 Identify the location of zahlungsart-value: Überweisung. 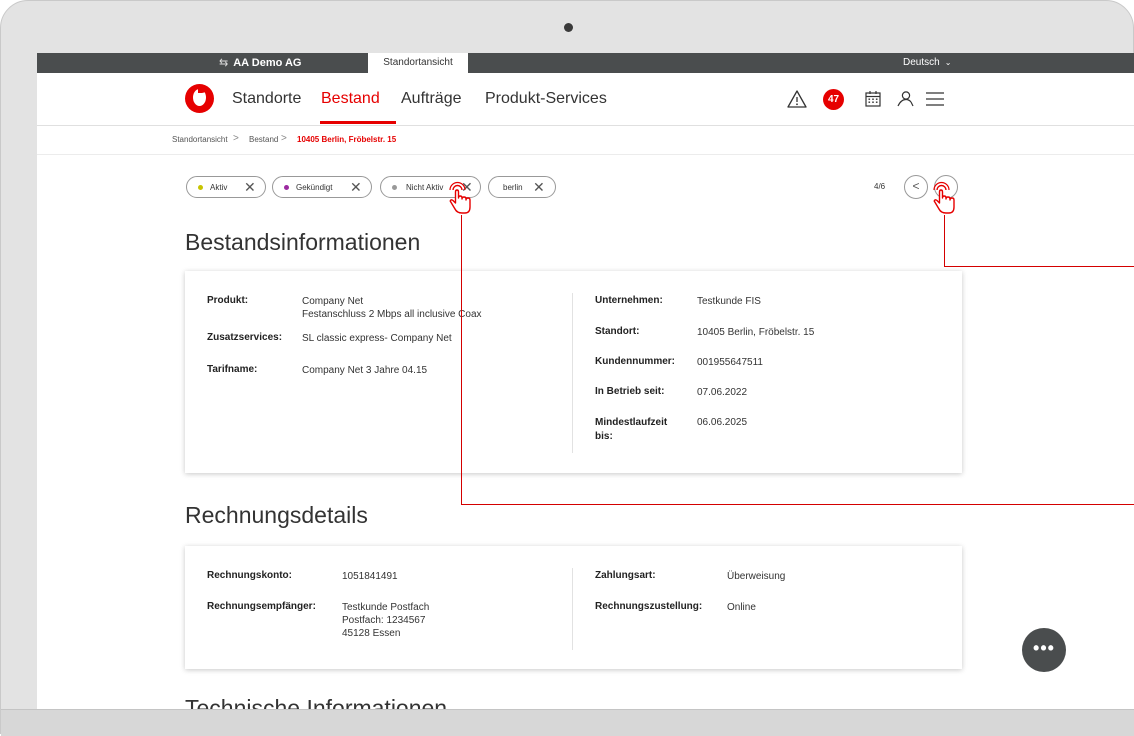
(756, 576).